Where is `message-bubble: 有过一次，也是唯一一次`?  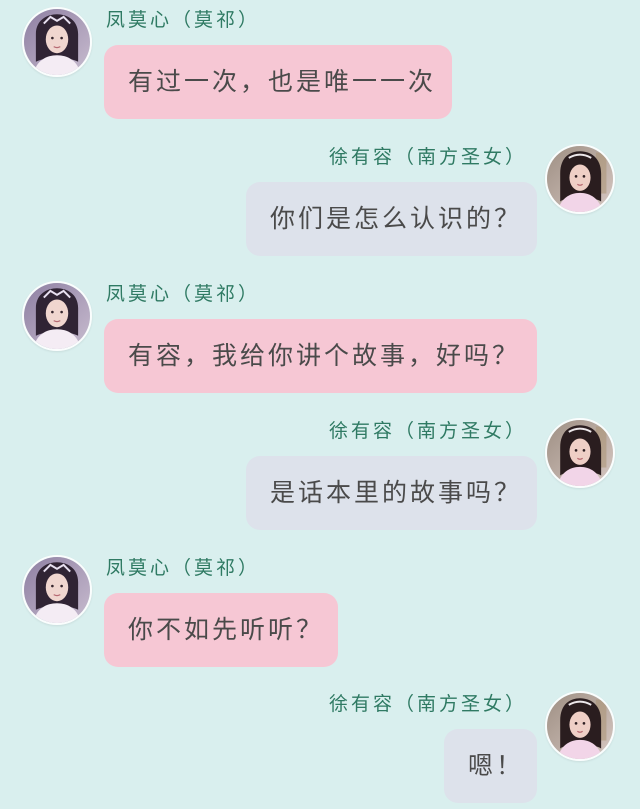
message-bubble: 有过一次，也是唯一一次 is located at coordinates (278, 82).